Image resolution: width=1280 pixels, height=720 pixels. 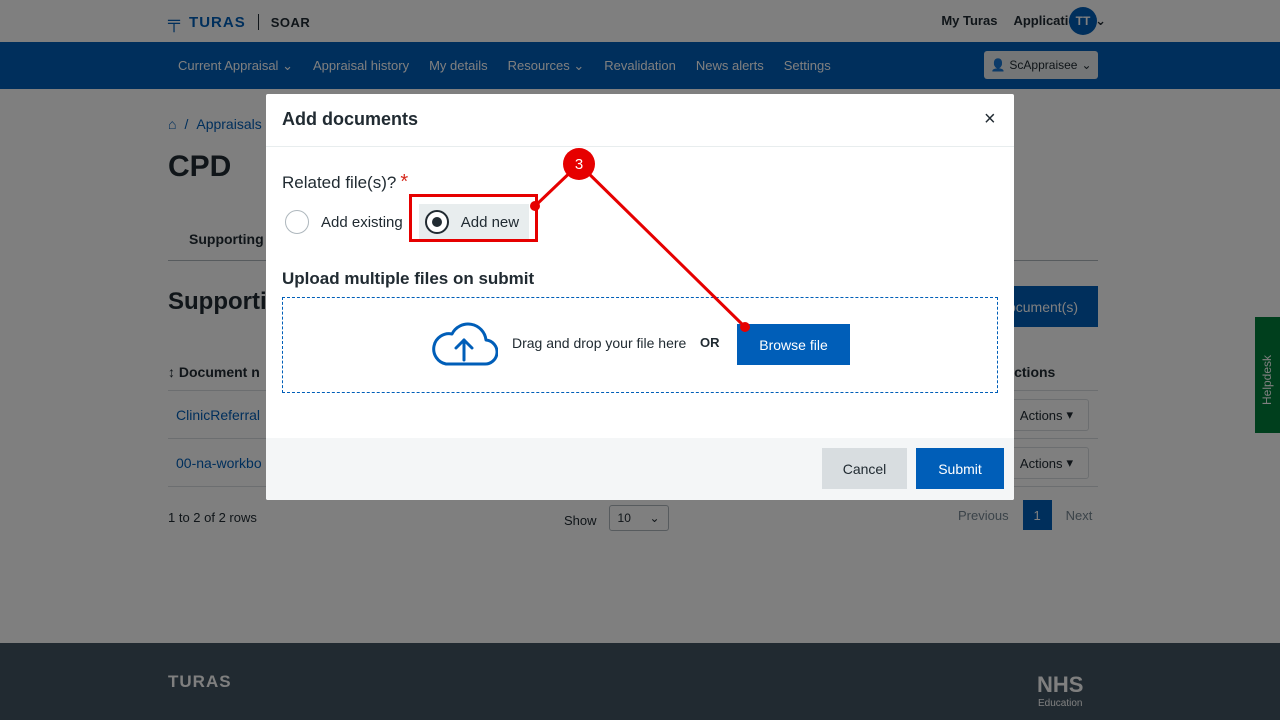 What do you see at coordinates (579, 164) in the screenshot?
I see `annotation-step-badge: 3` at bounding box center [579, 164].